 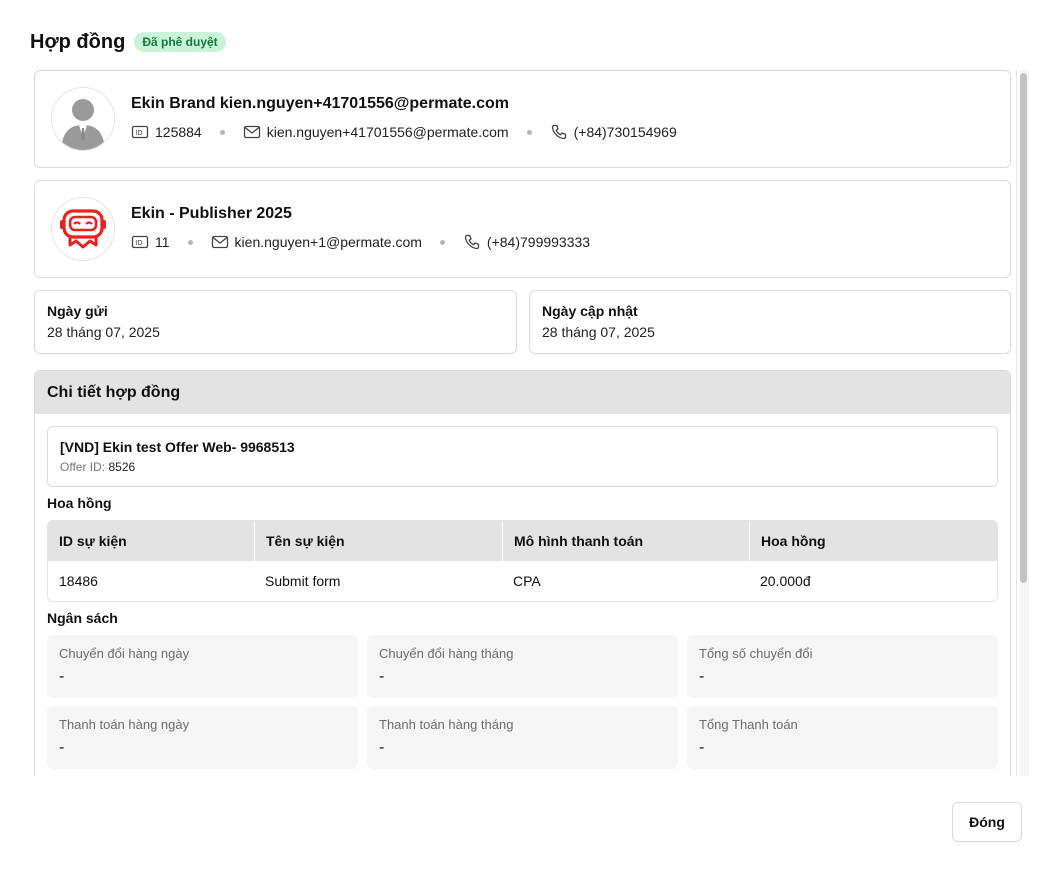 What do you see at coordinates (93, 541) in the screenshot?
I see `column-header-event-id: ID sự kiện` at bounding box center [93, 541].